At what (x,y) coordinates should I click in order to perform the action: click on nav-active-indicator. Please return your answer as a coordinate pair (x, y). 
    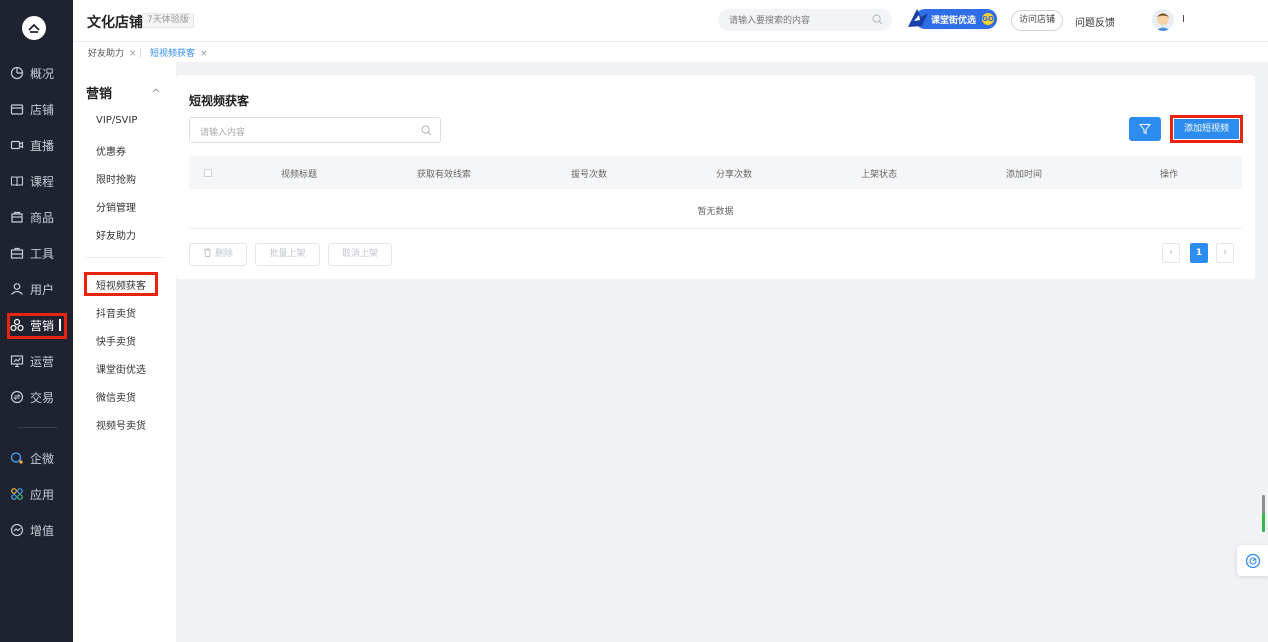
    Looking at the image, I should click on (60, 325).